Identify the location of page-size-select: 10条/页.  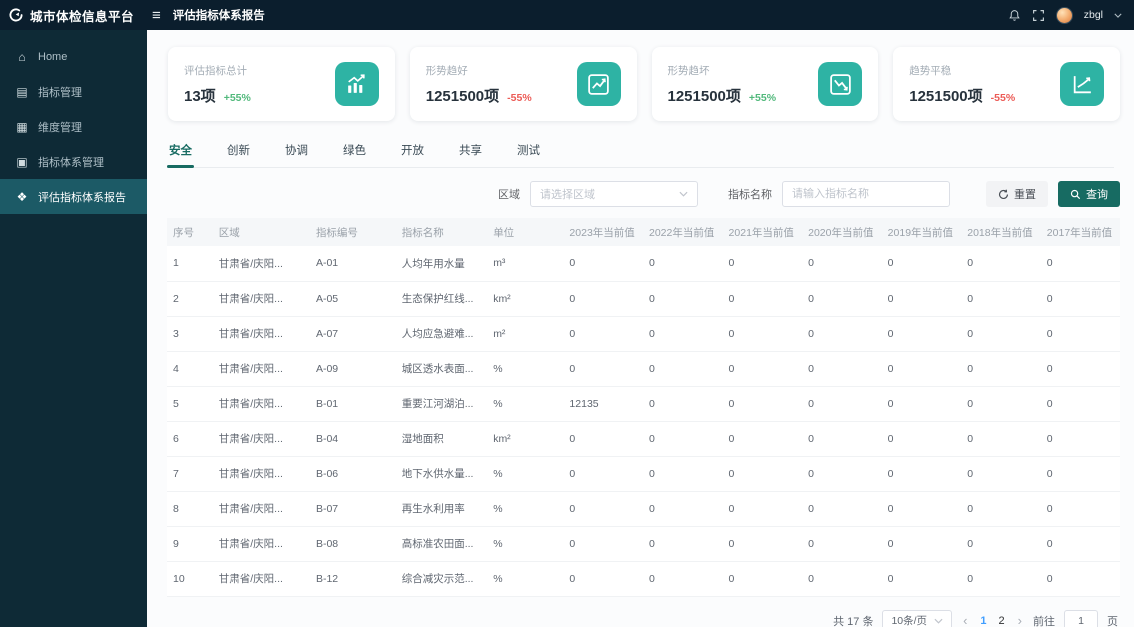
(917, 618).